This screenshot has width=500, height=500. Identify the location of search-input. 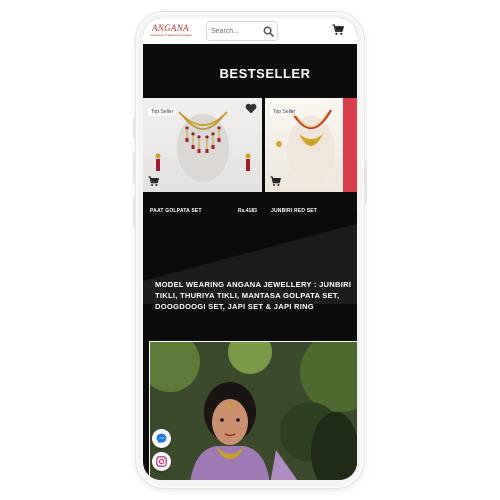
(236, 31).